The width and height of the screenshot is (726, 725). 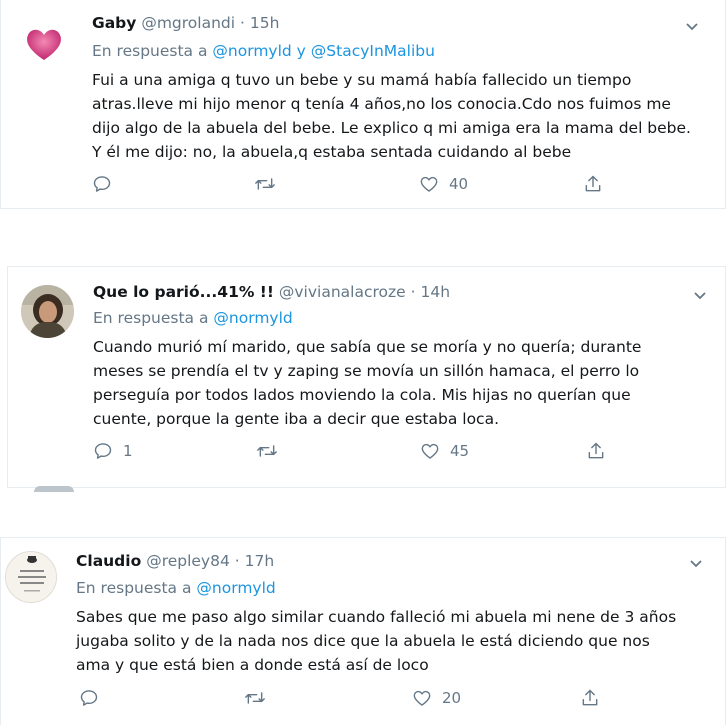 I want to click on like-button: 20, so click(x=436, y=698).